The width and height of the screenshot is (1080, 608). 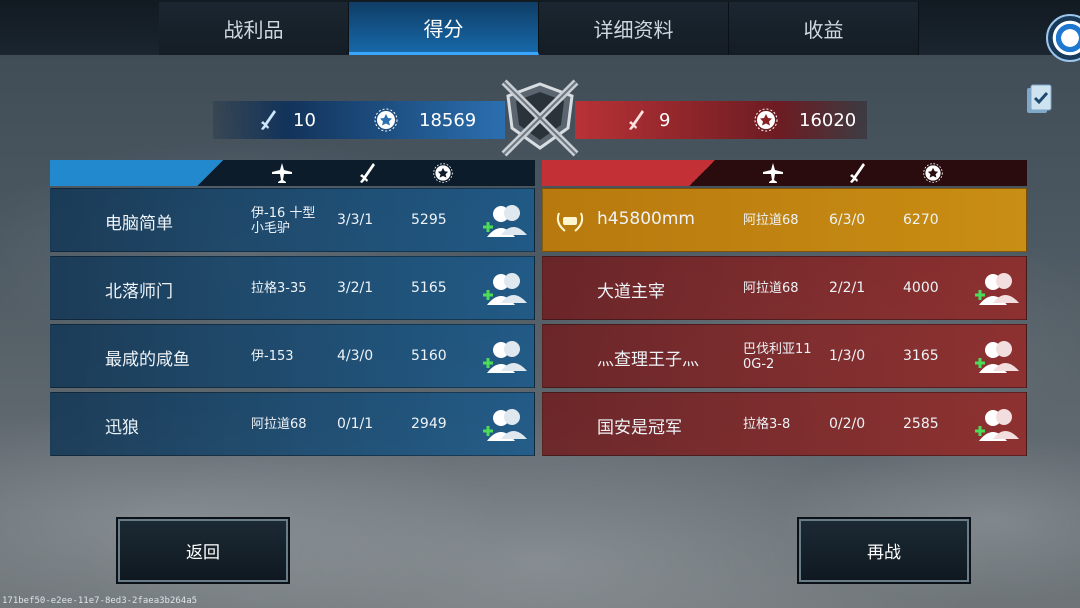 I want to click on player-score: 2949, so click(x=429, y=424).